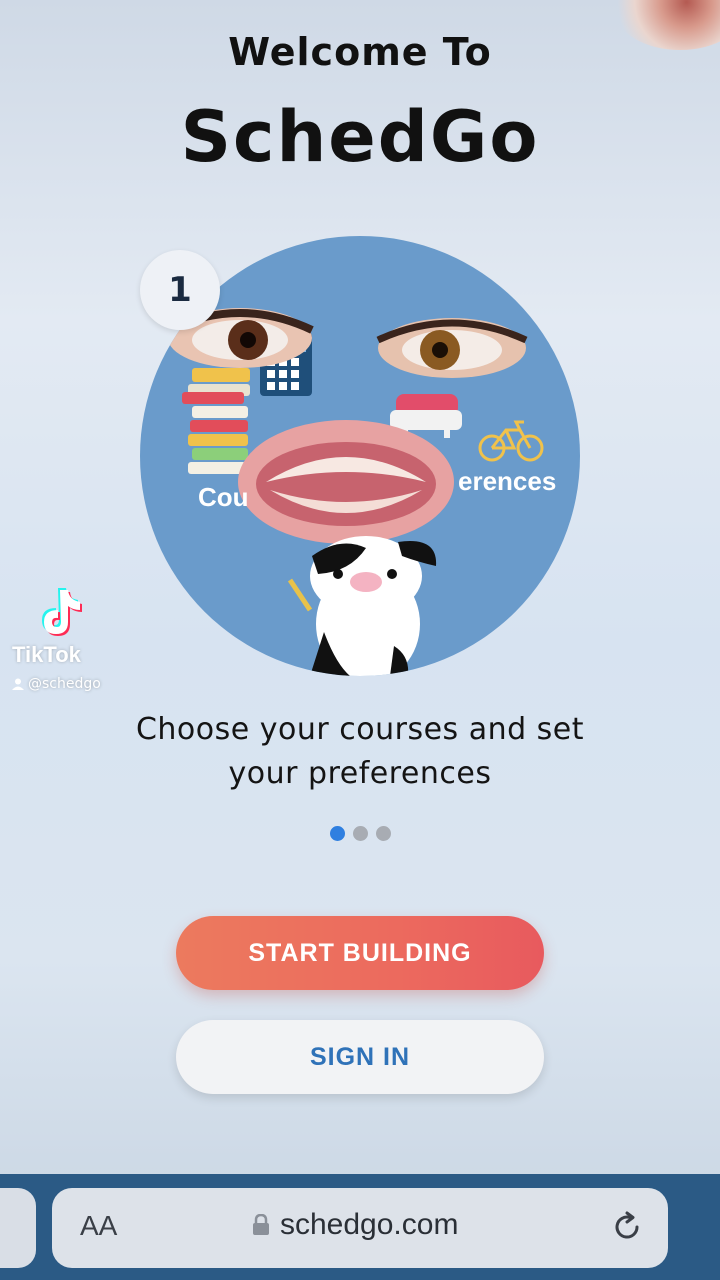 This screenshot has height=1280, width=720. What do you see at coordinates (360, 137) in the screenshot?
I see `brand-title: SchedGo` at bounding box center [360, 137].